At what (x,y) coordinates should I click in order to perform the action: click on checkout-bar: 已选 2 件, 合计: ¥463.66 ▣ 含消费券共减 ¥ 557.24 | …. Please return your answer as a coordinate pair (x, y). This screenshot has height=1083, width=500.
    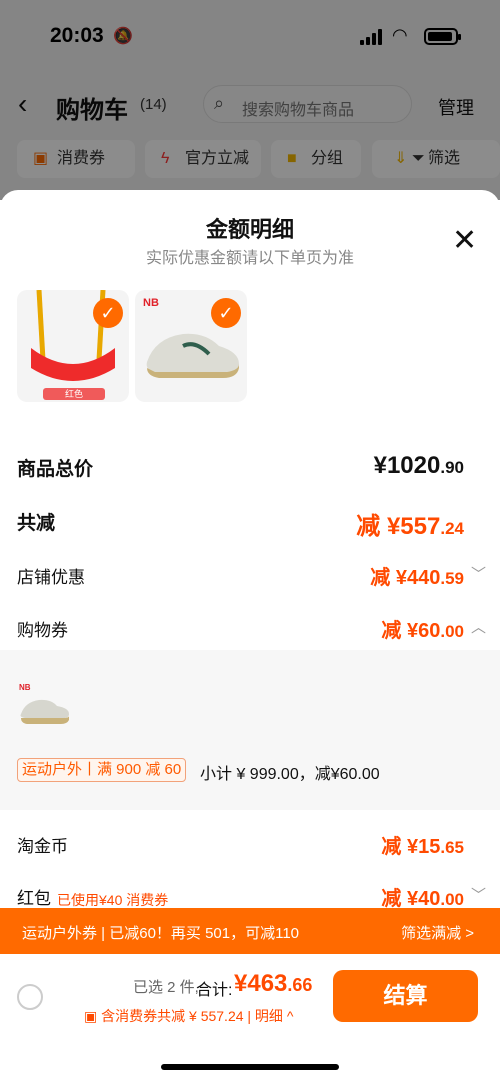
    Looking at the image, I should click on (250, 1018).